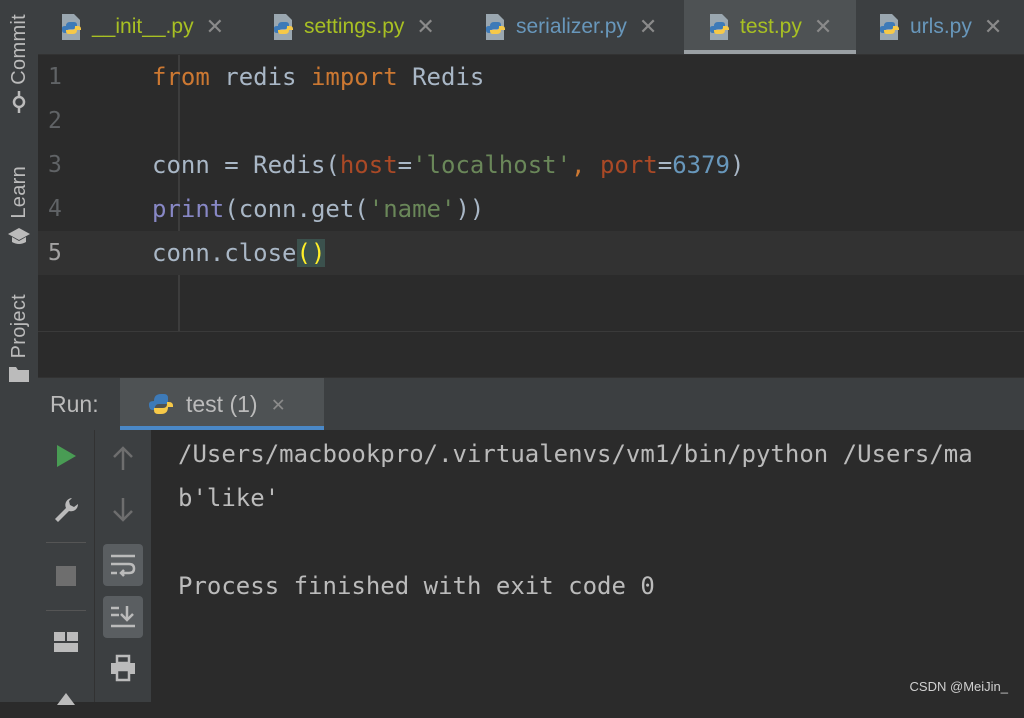  Describe the element at coordinates (55, 209) in the screenshot. I see `line-number: 4` at that location.